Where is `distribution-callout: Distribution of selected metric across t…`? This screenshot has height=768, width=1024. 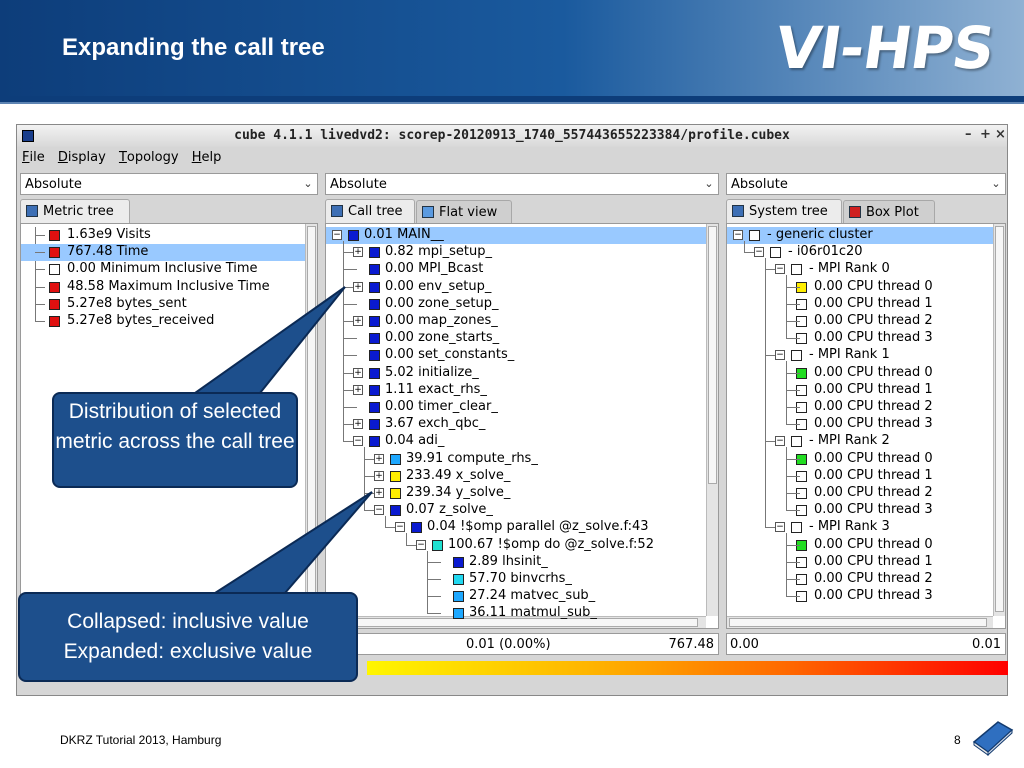 distribution-callout: Distribution of selected metric across t… is located at coordinates (175, 440).